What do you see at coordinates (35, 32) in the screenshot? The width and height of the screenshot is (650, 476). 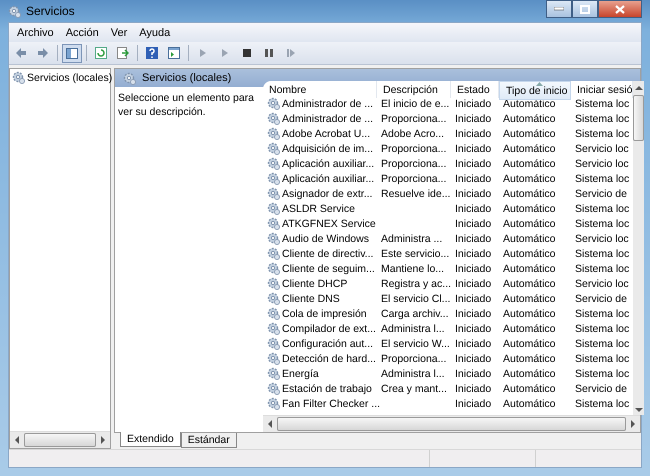 I see `menu-item: Archivo` at bounding box center [35, 32].